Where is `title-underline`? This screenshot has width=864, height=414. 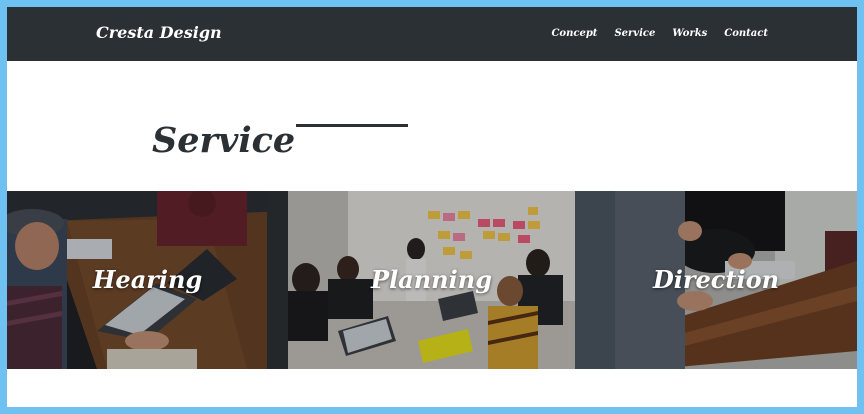
title-underline is located at coordinates (352, 125).